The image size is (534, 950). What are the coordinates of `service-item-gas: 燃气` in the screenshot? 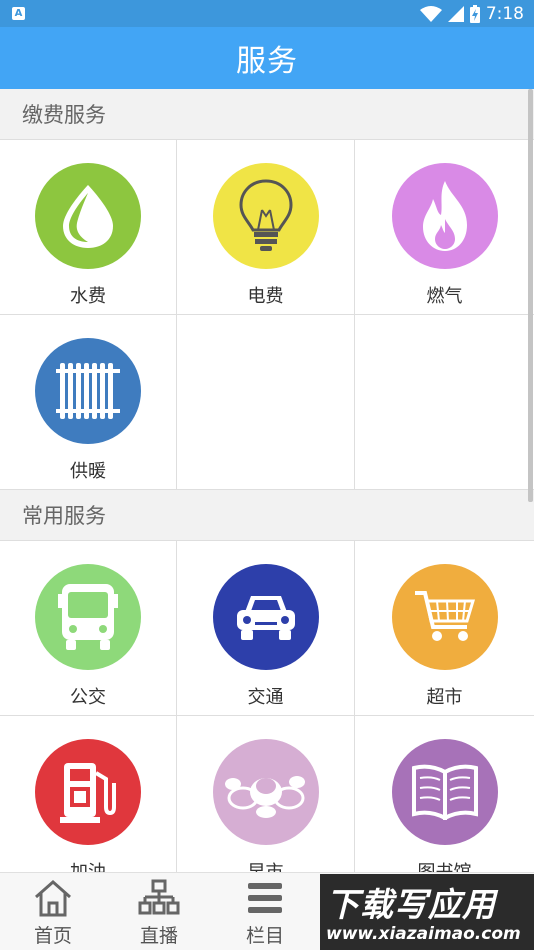 It's located at (444, 227).